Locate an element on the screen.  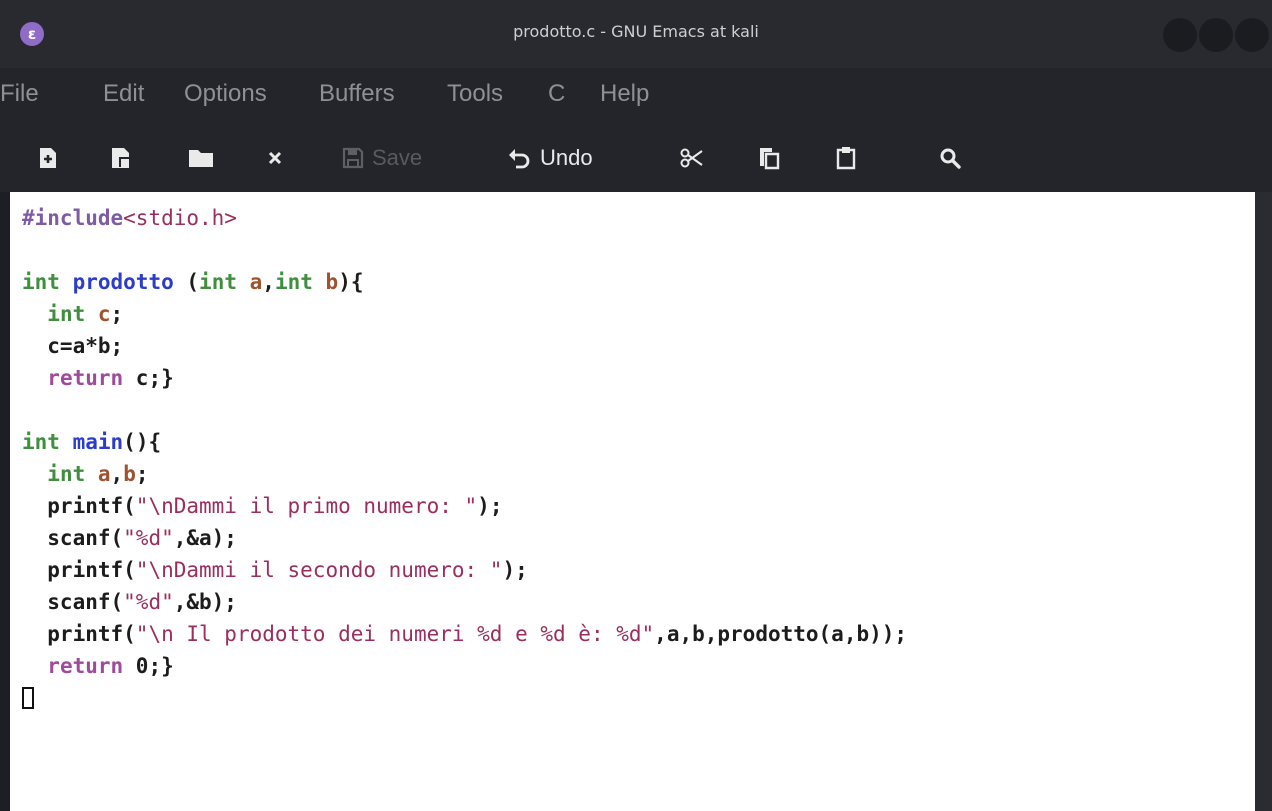
open-directory-button is located at coordinates (201, 158).